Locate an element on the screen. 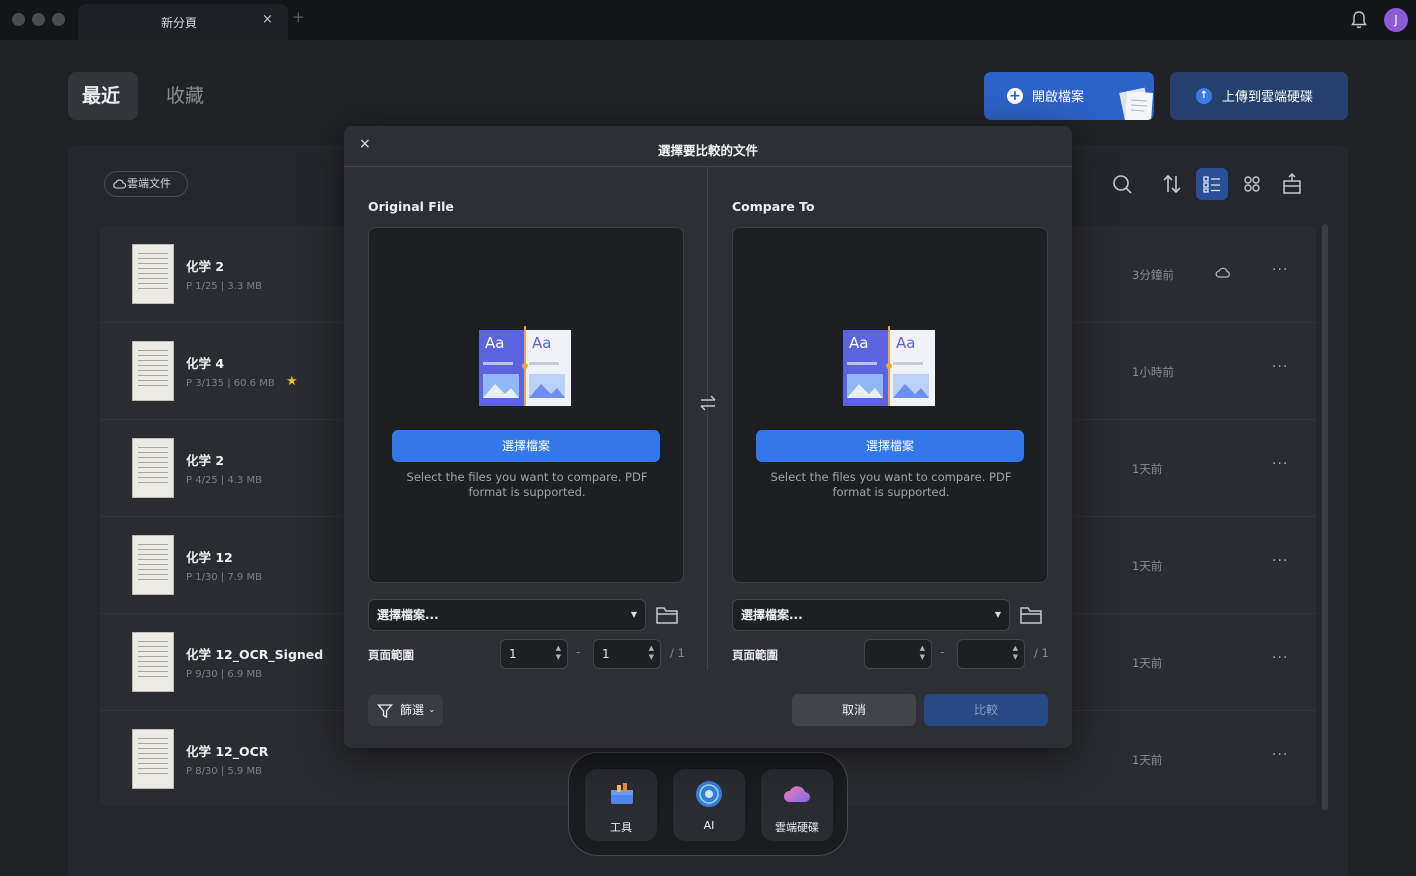 The image size is (1416, 876). range-from-input: ▲ ▼ is located at coordinates (898, 654).